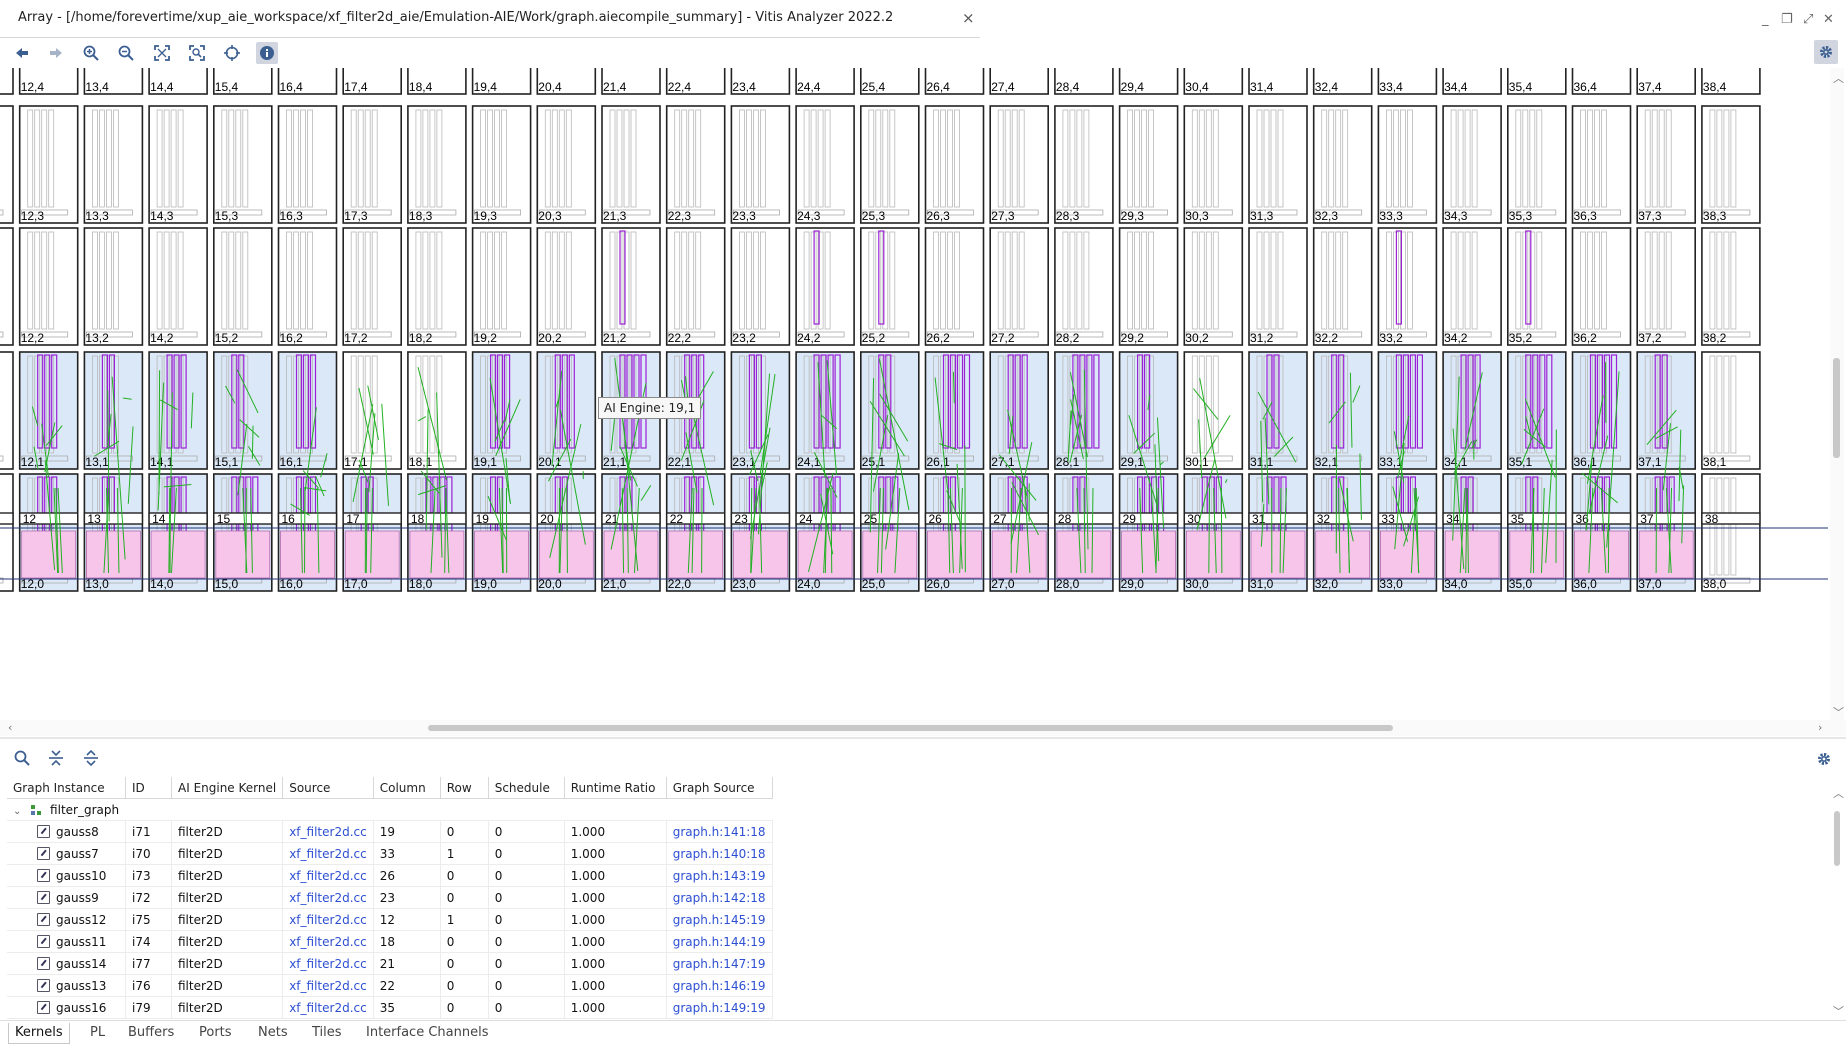  I want to click on scroll-right-icon: ›, so click(1820, 727).